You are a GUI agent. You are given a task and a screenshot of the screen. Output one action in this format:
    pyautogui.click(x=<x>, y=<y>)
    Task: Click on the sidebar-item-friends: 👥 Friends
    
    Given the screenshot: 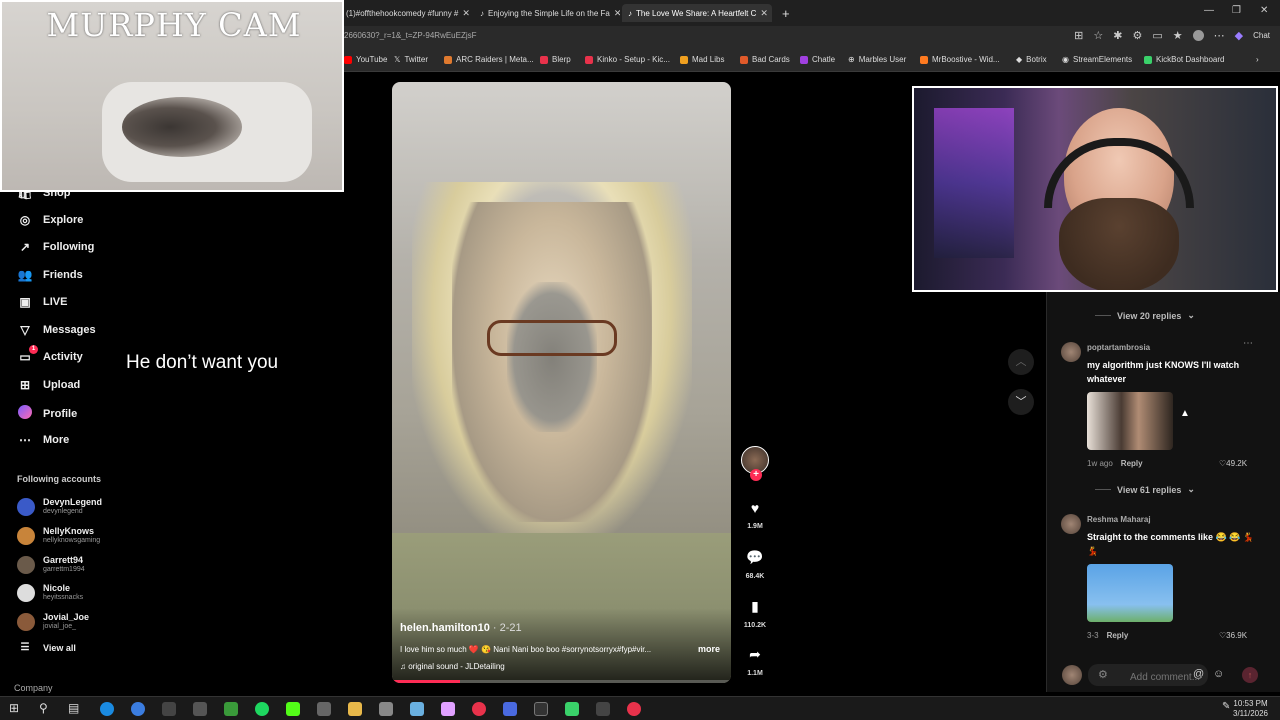 What is the action you would take?
    pyautogui.click(x=50, y=275)
    